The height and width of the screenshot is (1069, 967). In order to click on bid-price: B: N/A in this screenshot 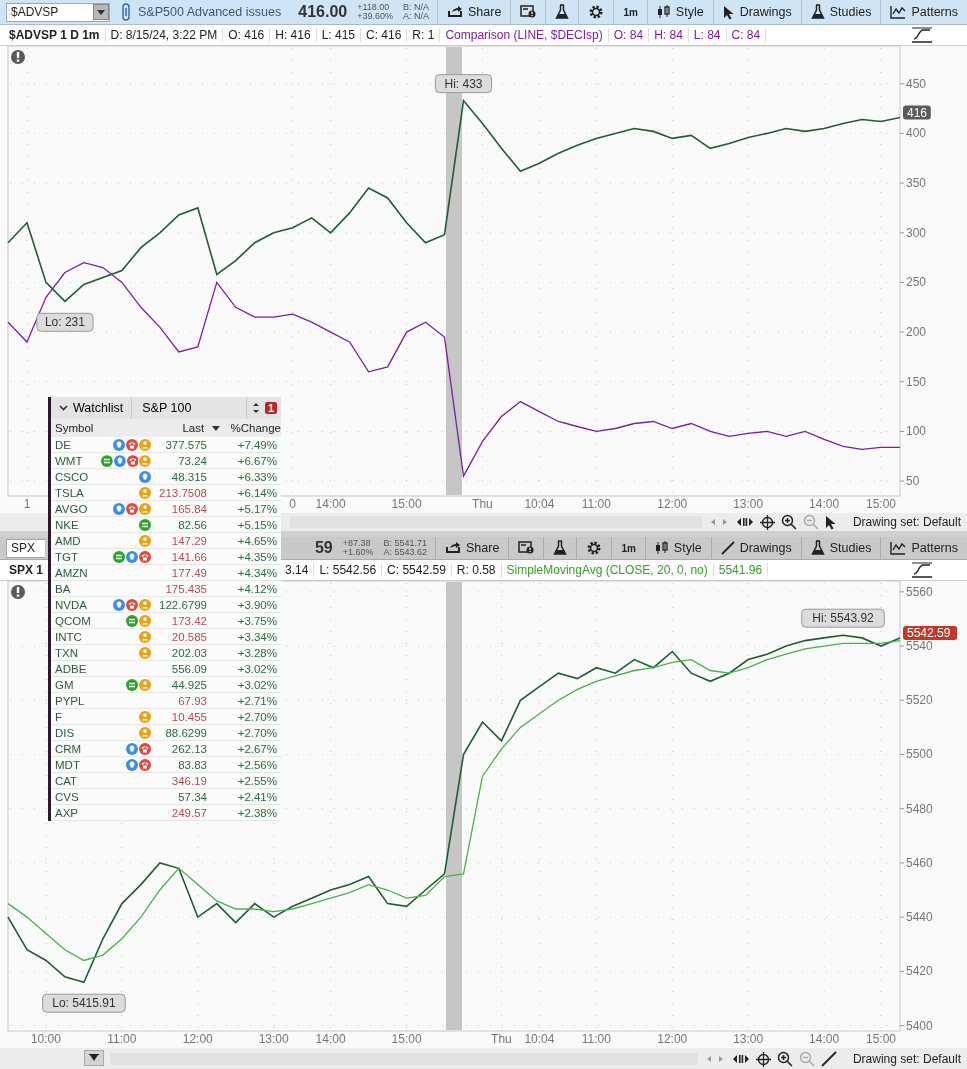, I will do `click(416, 7)`.